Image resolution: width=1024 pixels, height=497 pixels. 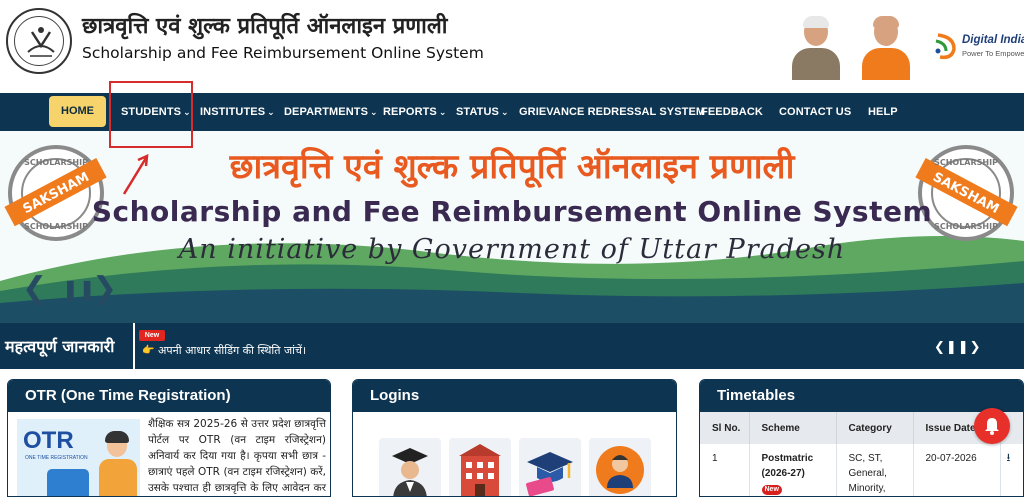 I want to click on nav-item-label: INSTITUTES, so click(x=233, y=112).